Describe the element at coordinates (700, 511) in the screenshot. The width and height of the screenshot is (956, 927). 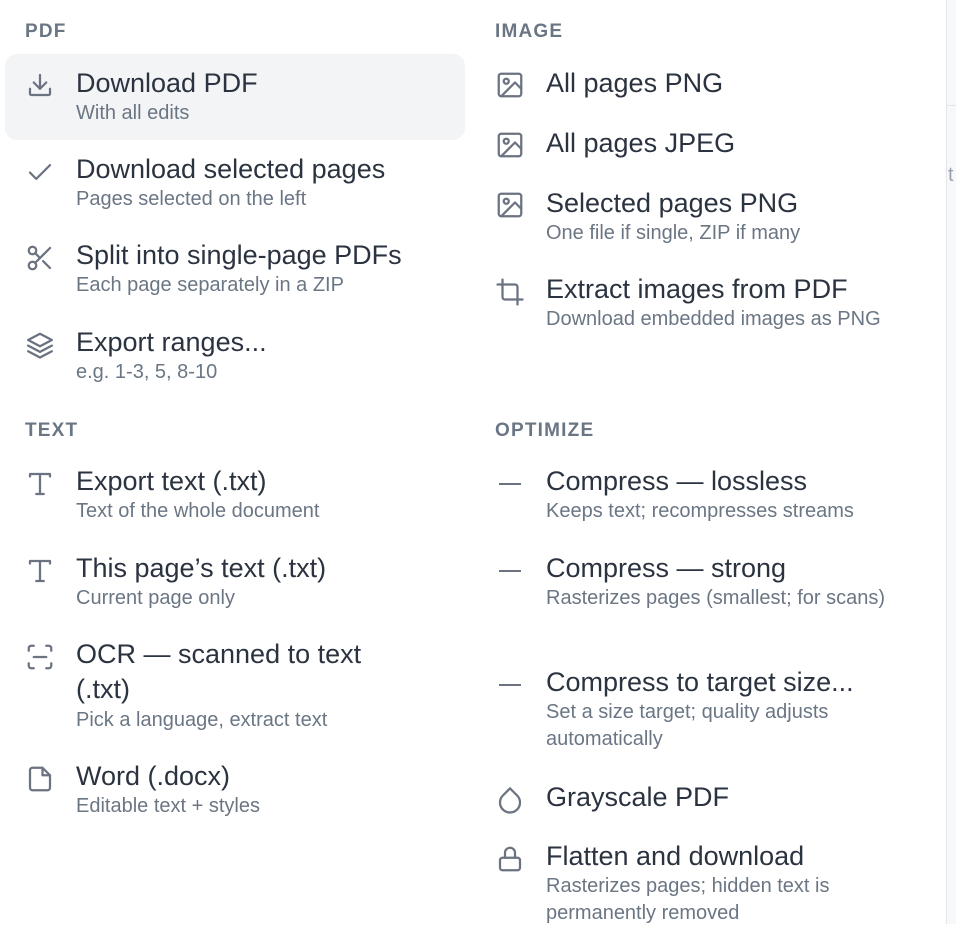
I see `compress-lossless-sub: Keeps text; recompresses streams` at that location.